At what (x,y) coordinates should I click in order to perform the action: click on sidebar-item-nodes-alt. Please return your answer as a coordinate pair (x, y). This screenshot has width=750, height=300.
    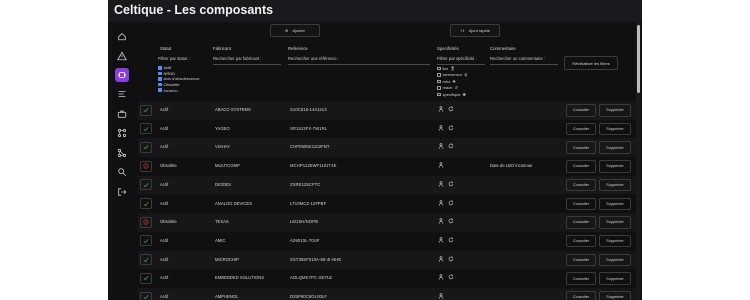
    Looking at the image, I should click on (122, 153).